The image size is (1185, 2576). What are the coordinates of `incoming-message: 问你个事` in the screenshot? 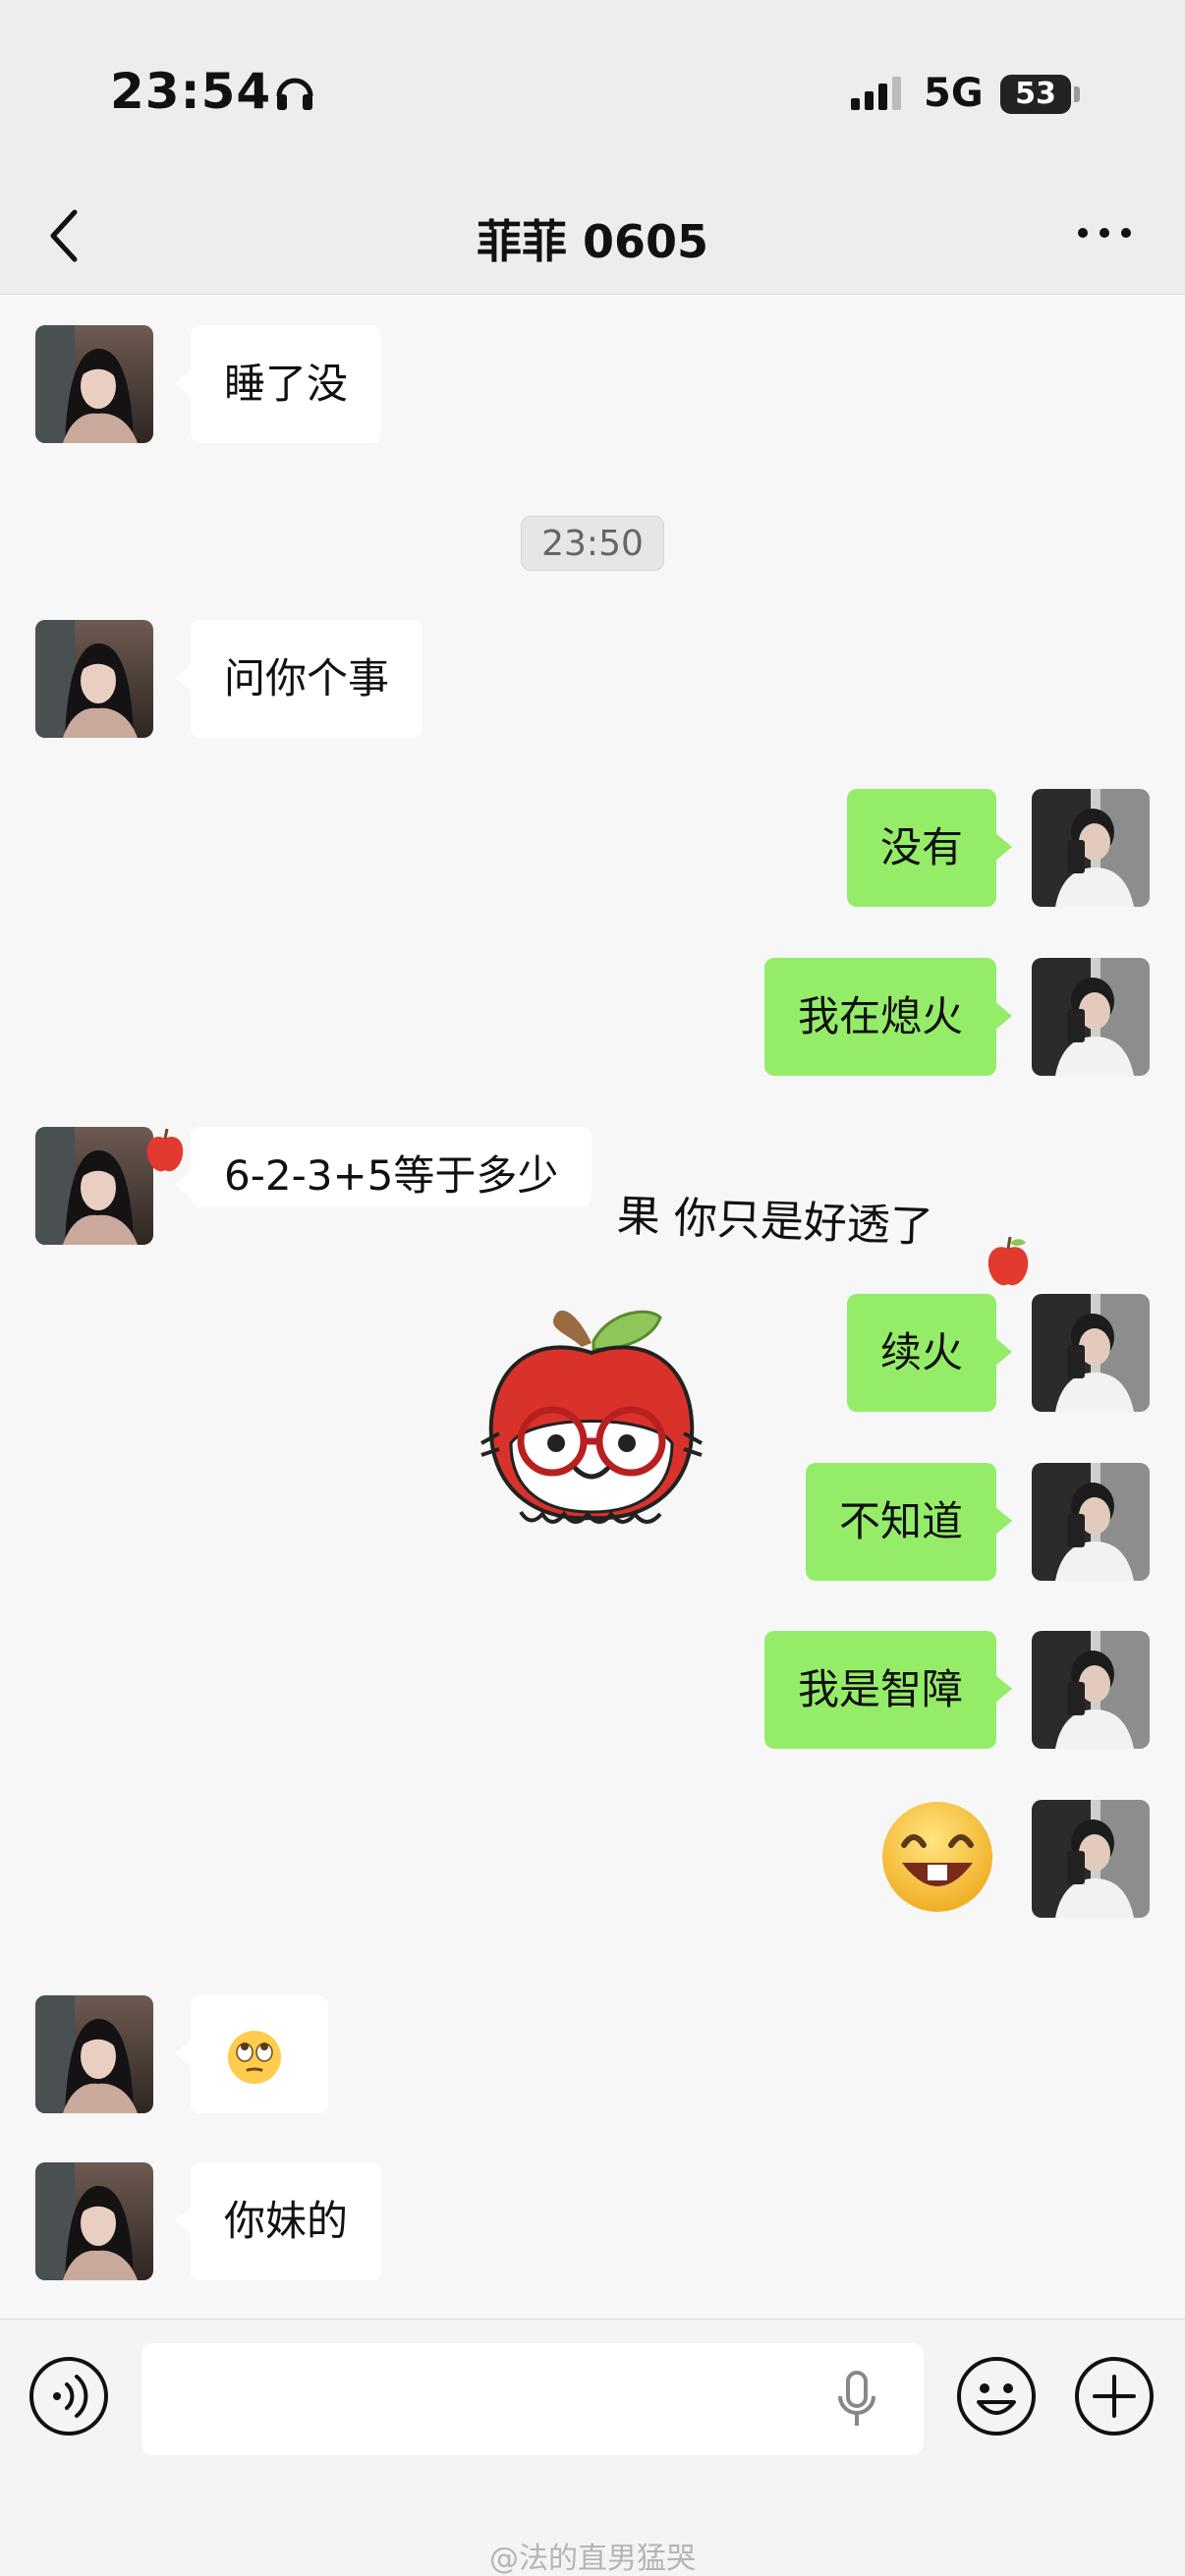 It's located at (298, 679).